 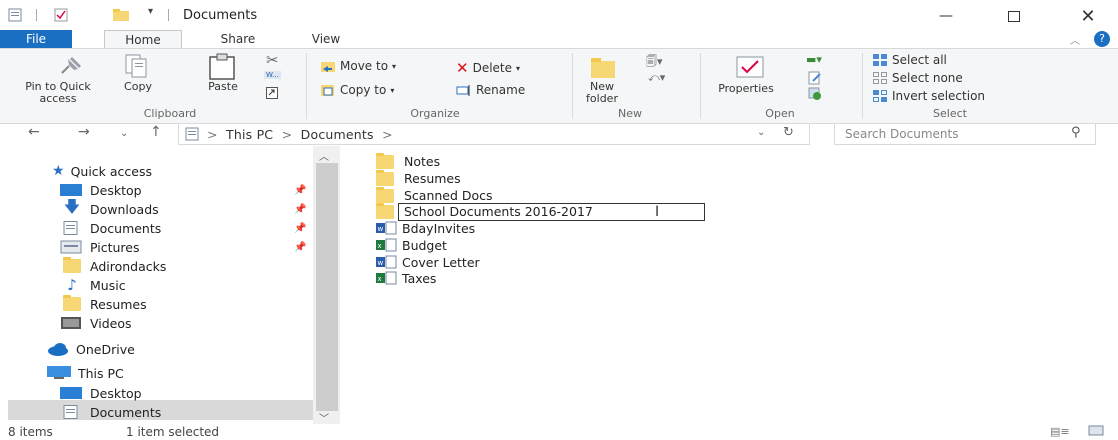 What do you see at coordinates (408, 161) in the screenshot?
I see `list-item: Notes` at bounding box center [408, 161].